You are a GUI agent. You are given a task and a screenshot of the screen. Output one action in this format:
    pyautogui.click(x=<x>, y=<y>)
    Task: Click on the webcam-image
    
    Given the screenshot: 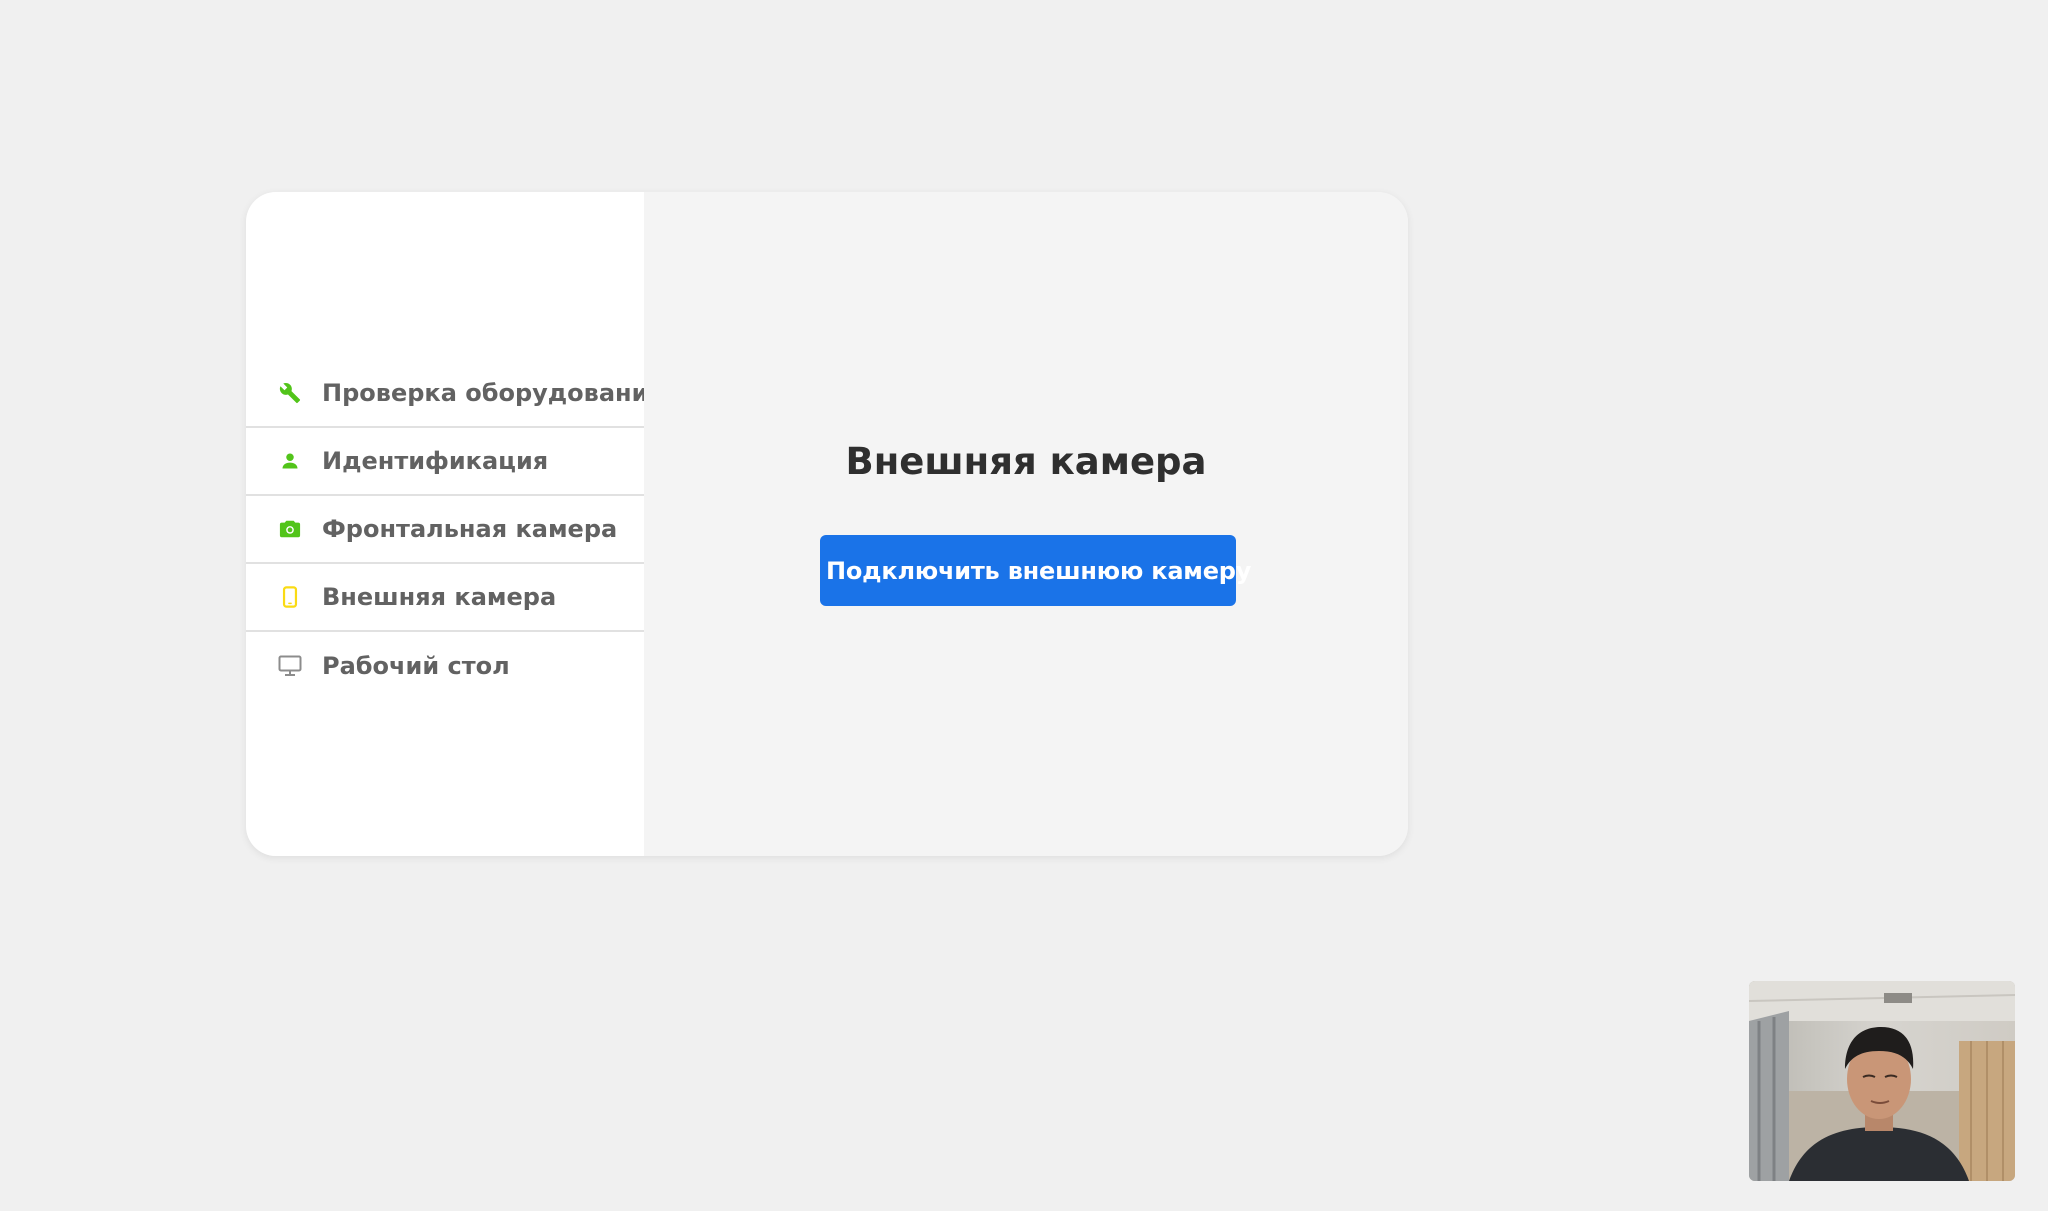 What is the action you would take?
    pyautogui.click(x=1882, y=1081)
    